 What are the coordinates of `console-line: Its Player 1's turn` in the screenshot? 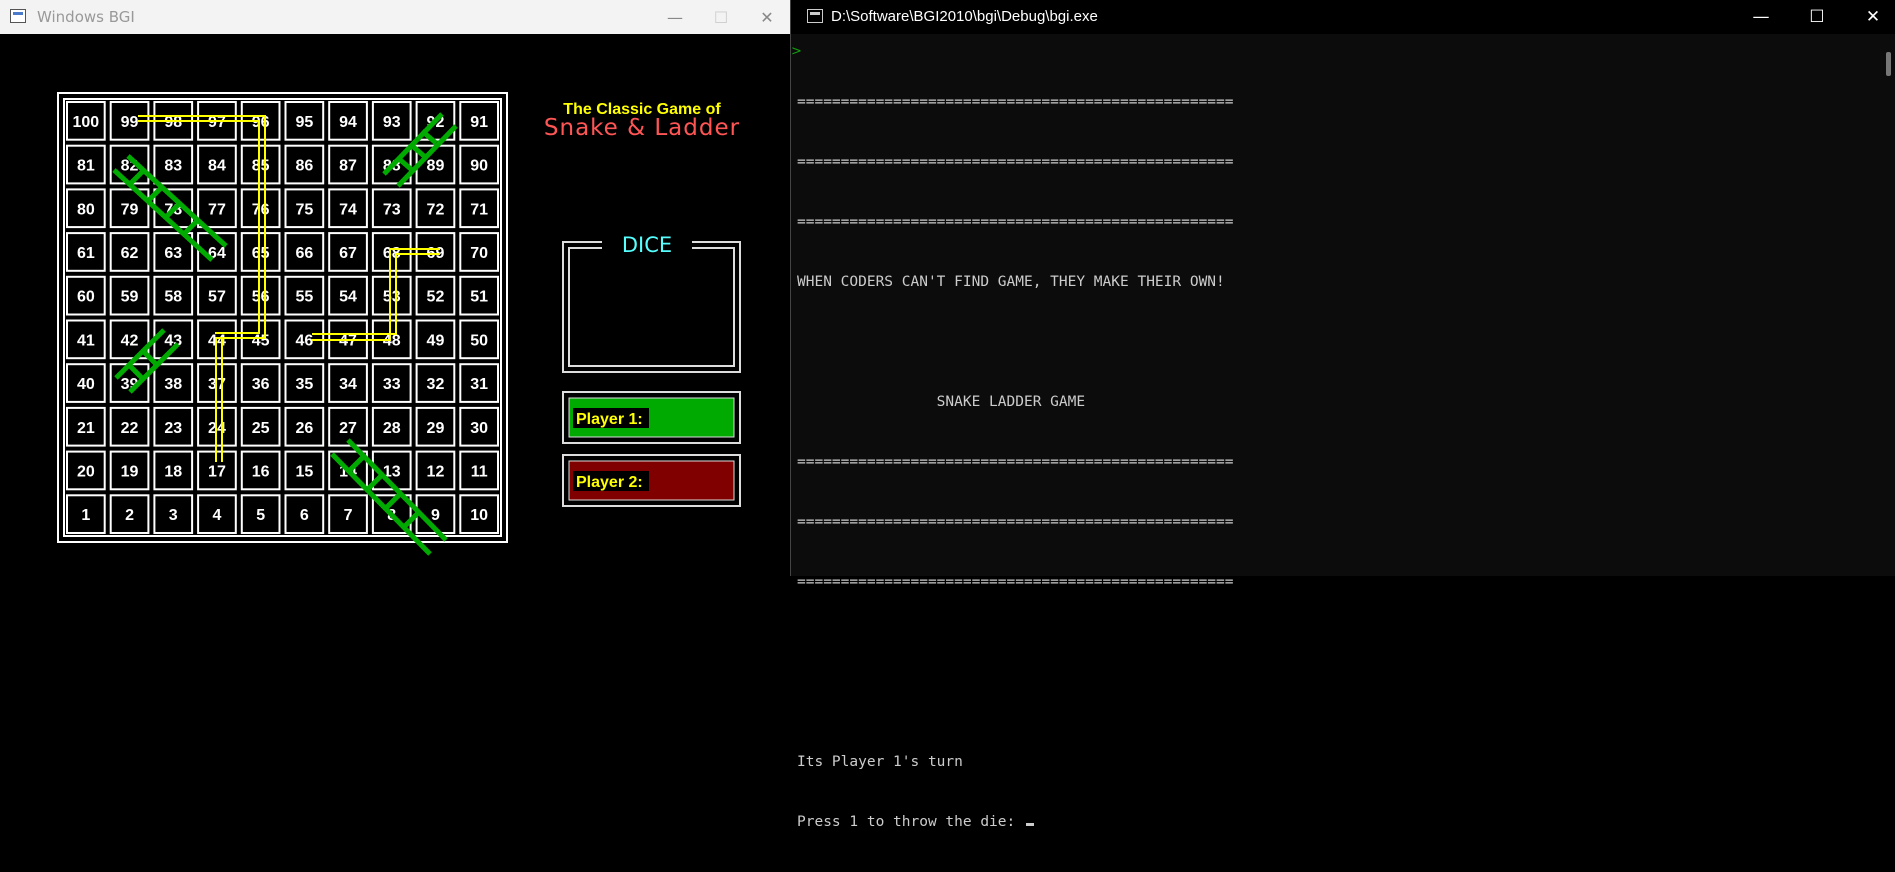 It's located at (880, 762).